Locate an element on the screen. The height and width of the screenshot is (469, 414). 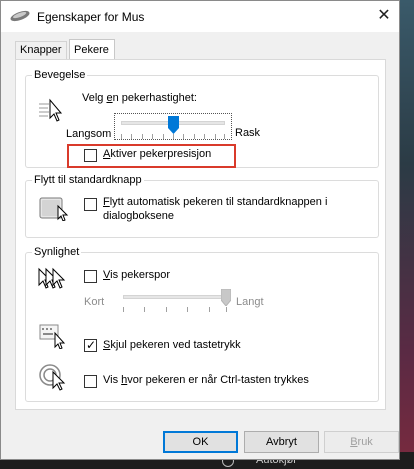
speed-slider is located at coordinates (173, 126).